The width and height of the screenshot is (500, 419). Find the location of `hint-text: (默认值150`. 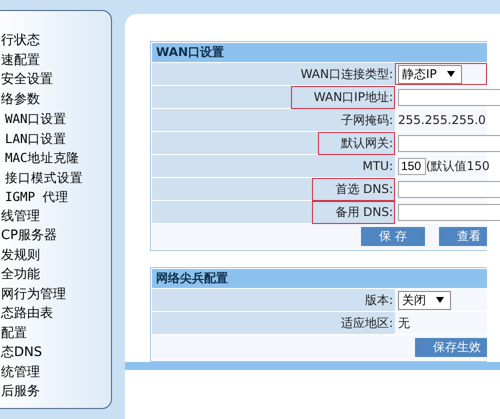

hint-text: (默认值150 is located at coordinates (458, 166).